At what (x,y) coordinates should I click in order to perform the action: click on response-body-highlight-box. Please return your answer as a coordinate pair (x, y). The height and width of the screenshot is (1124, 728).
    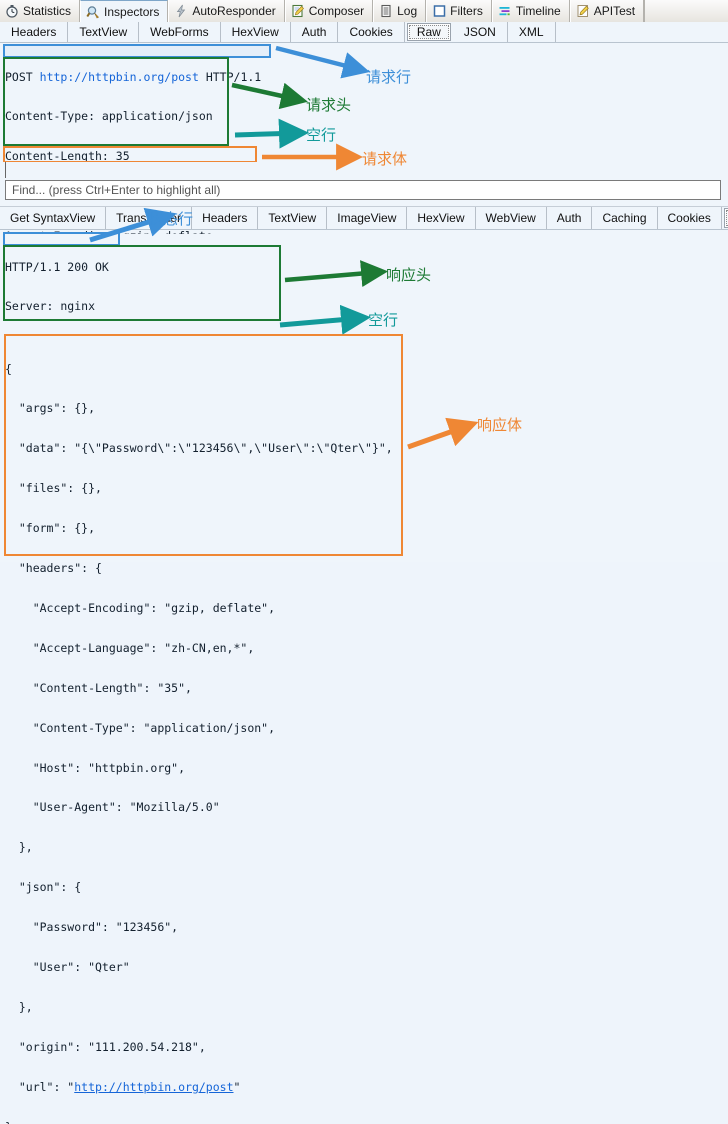
    Looking at the image, I should click on (203, 445).